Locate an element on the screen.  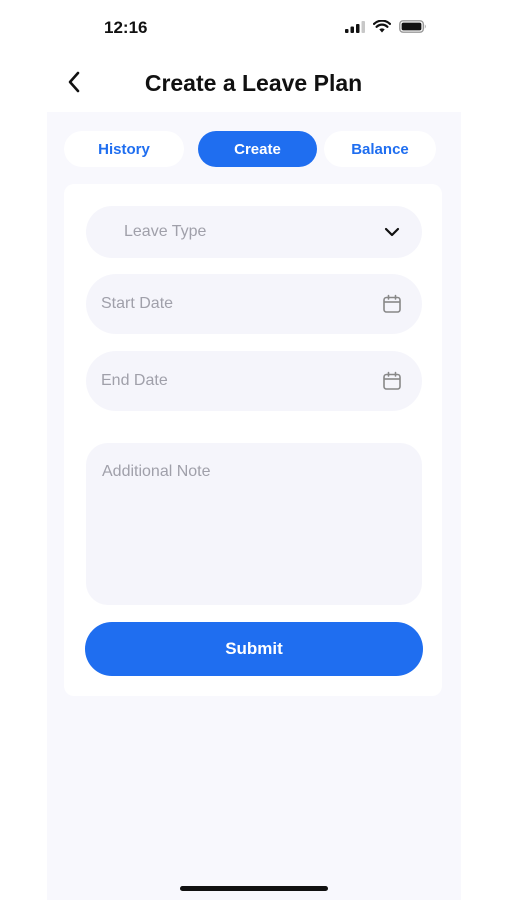
start-date-field: Start Date is located at coordinates (254, 304).